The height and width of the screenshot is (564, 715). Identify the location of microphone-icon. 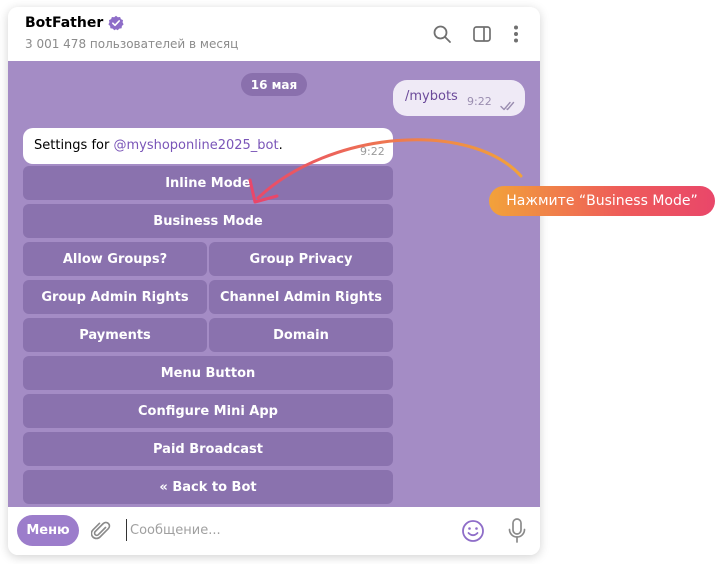
(517, 533).